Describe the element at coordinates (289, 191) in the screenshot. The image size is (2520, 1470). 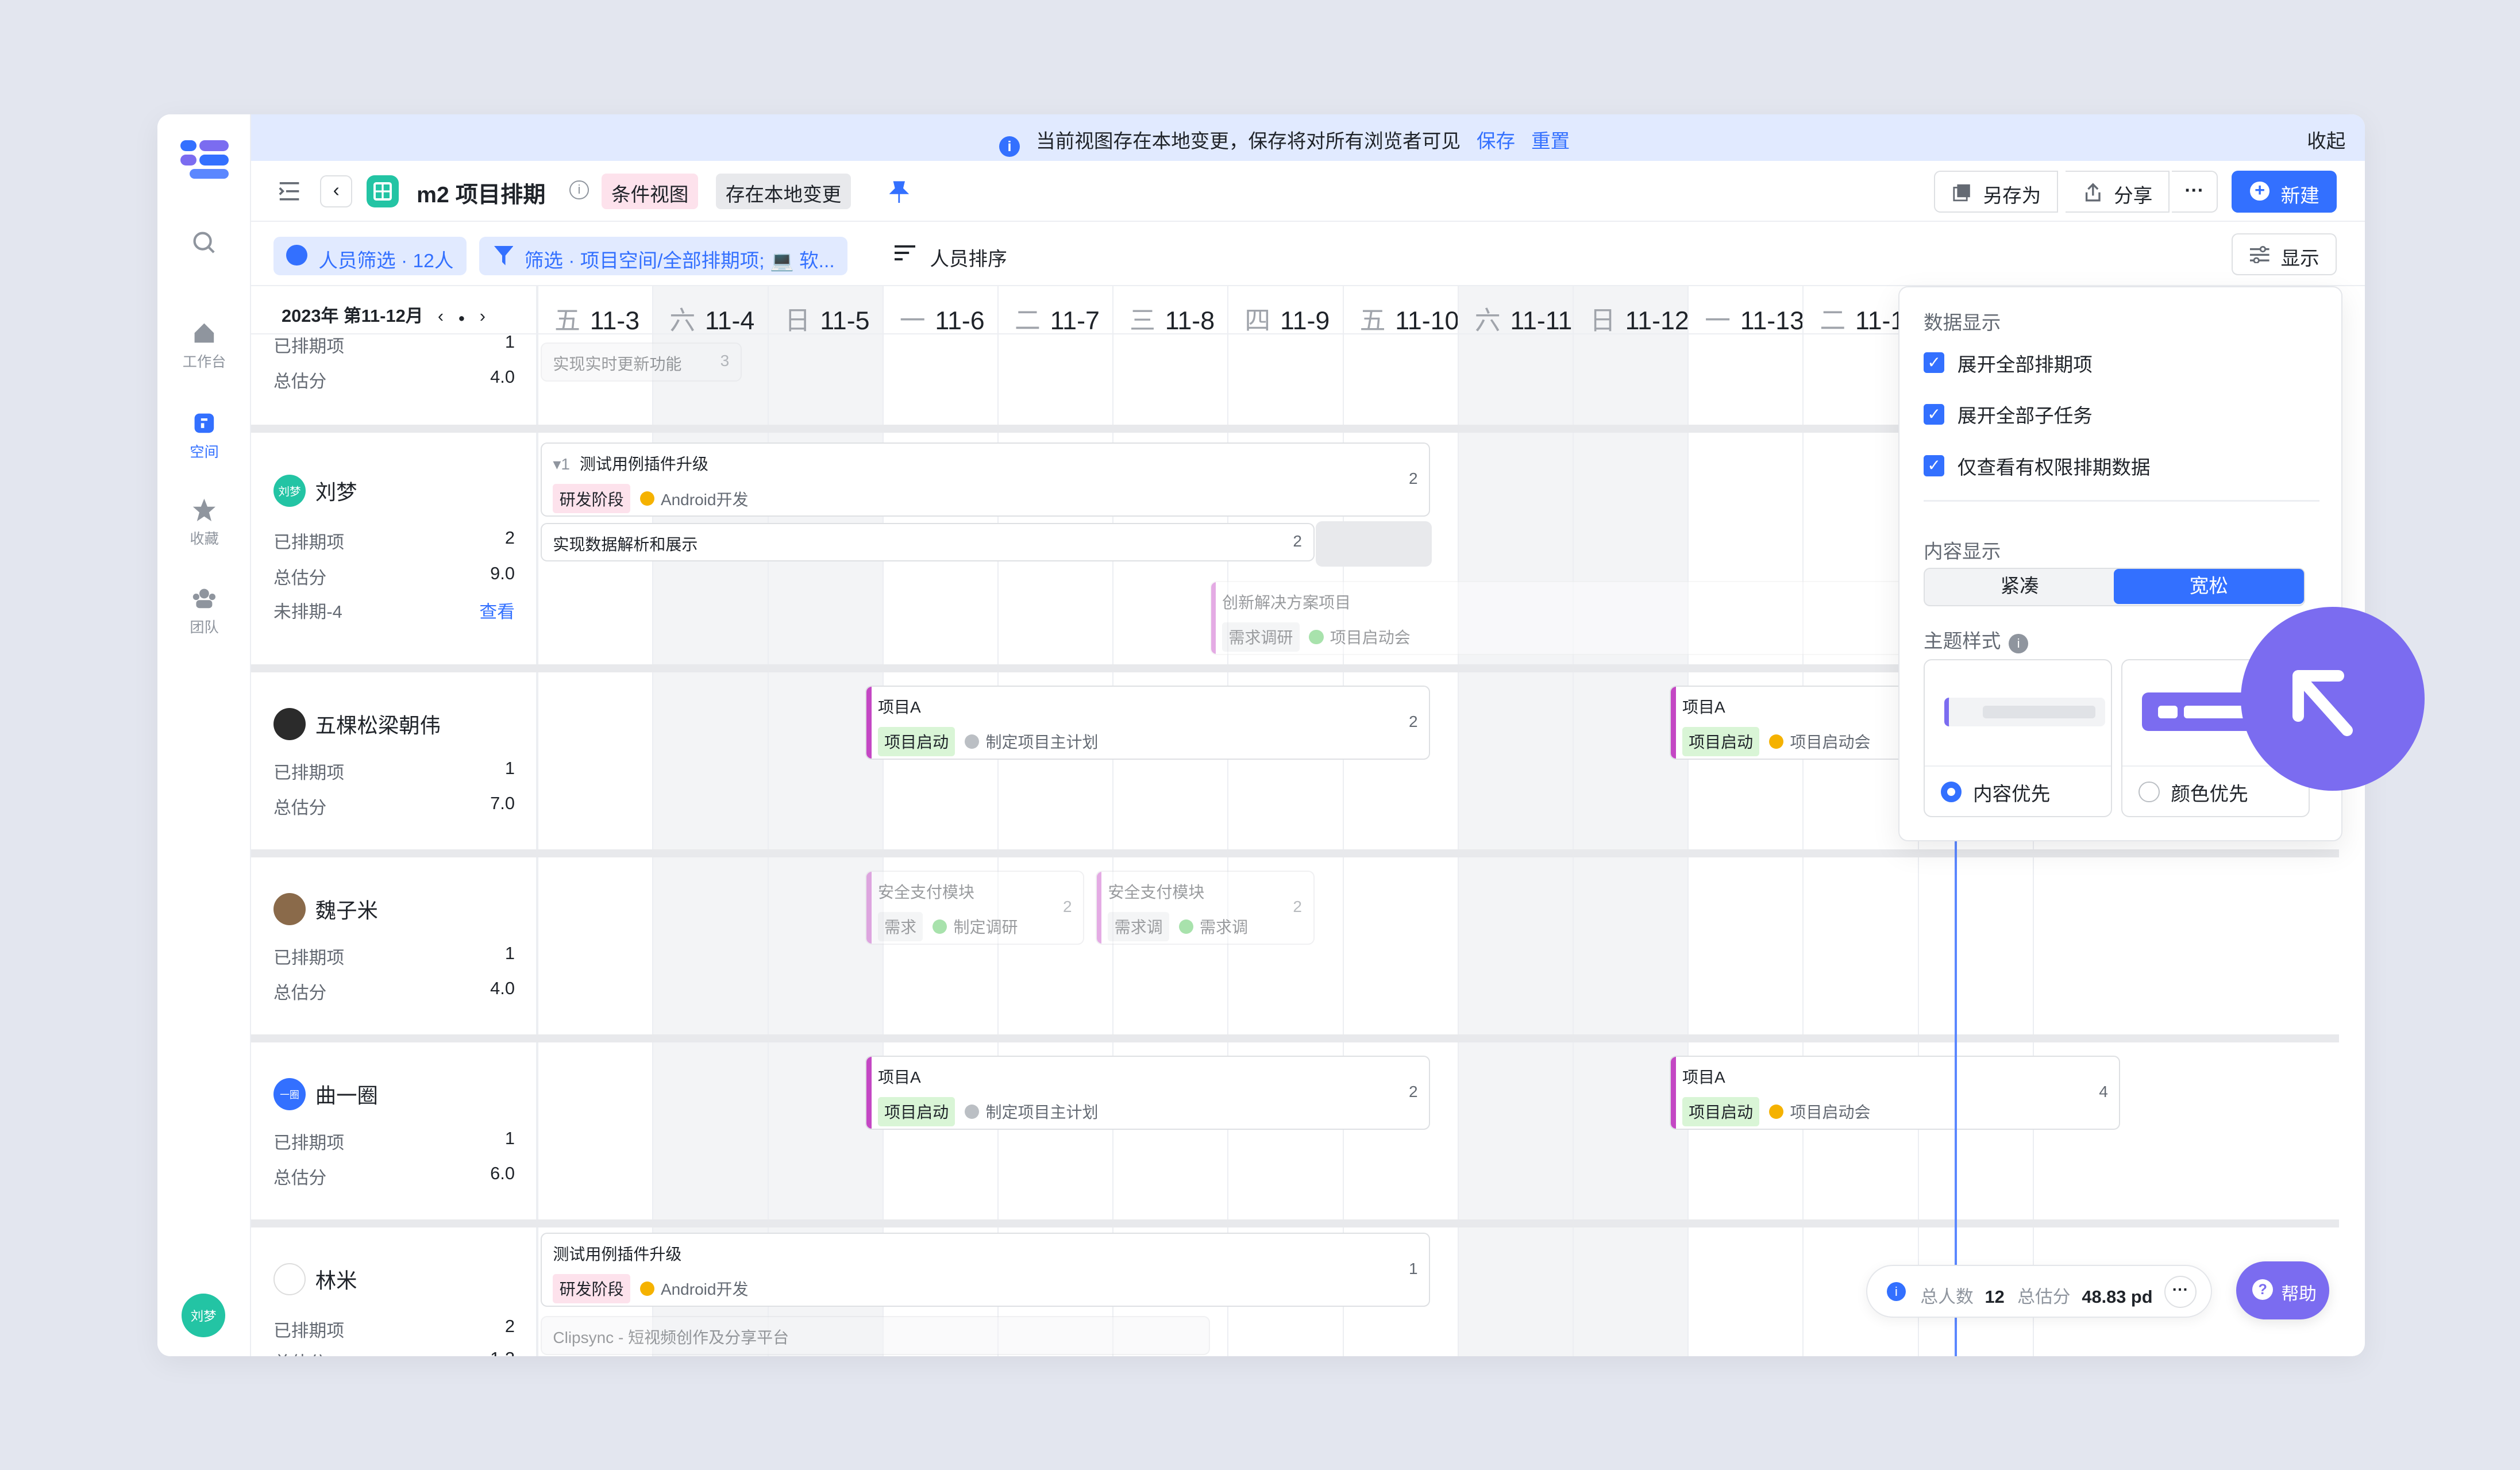
I see `sidebar-toggle-icon` at that location.